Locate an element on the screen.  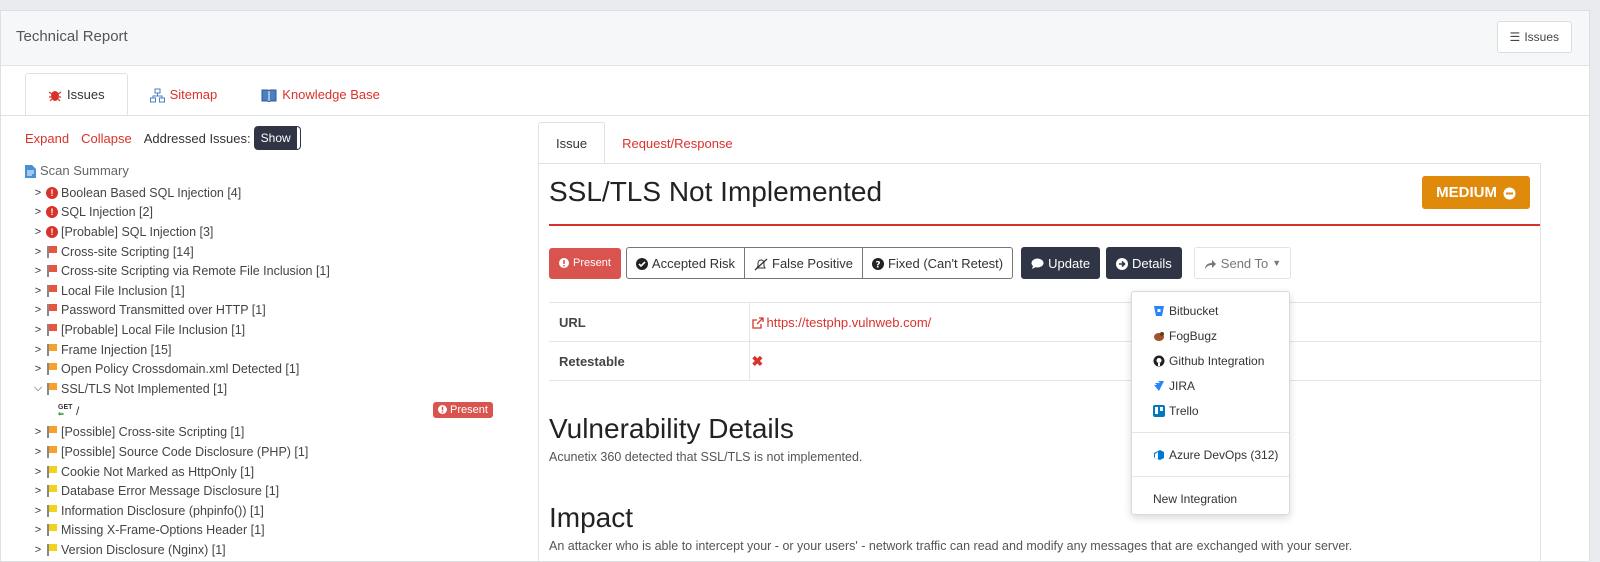
tree-node: > Password Transmitted over HTTP [1] is located at coordinates (265, 311).